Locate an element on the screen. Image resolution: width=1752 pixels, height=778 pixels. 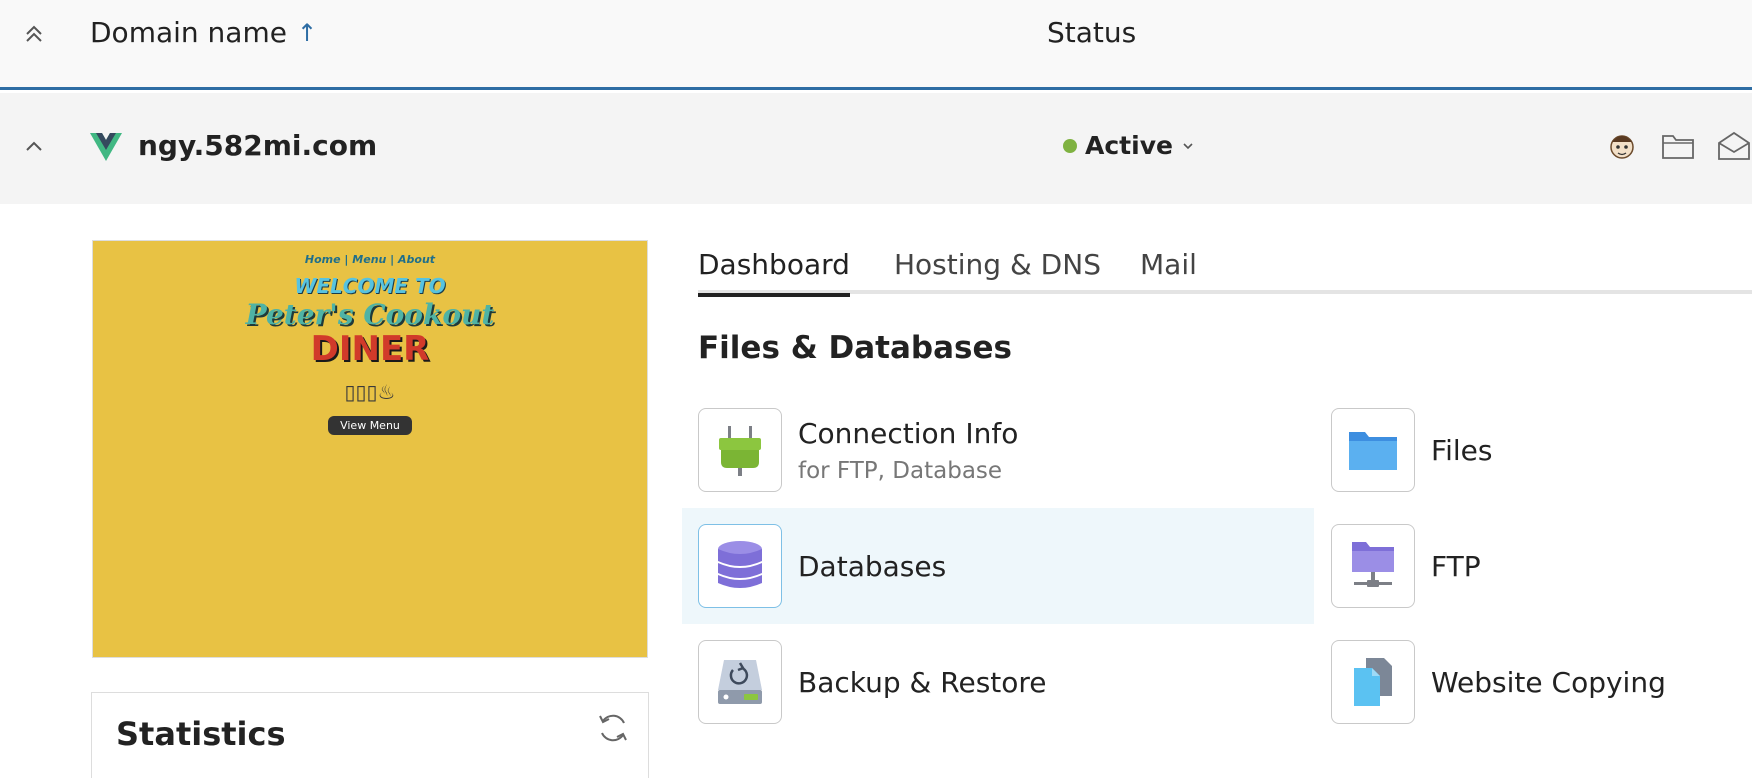
preview-diner-text: DINER is located at coordinates (370, 349).